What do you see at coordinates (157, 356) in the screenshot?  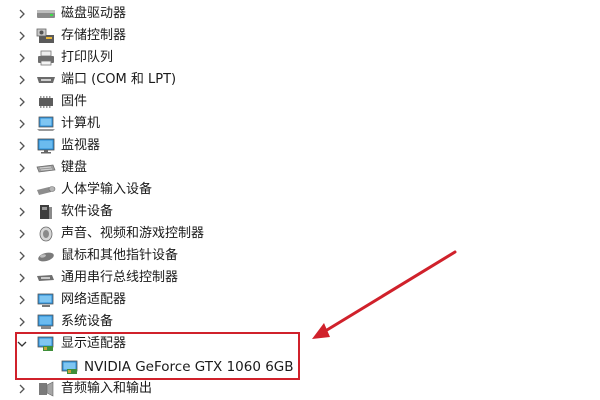 I see `highlight-box` at bounding box center [157, 356].